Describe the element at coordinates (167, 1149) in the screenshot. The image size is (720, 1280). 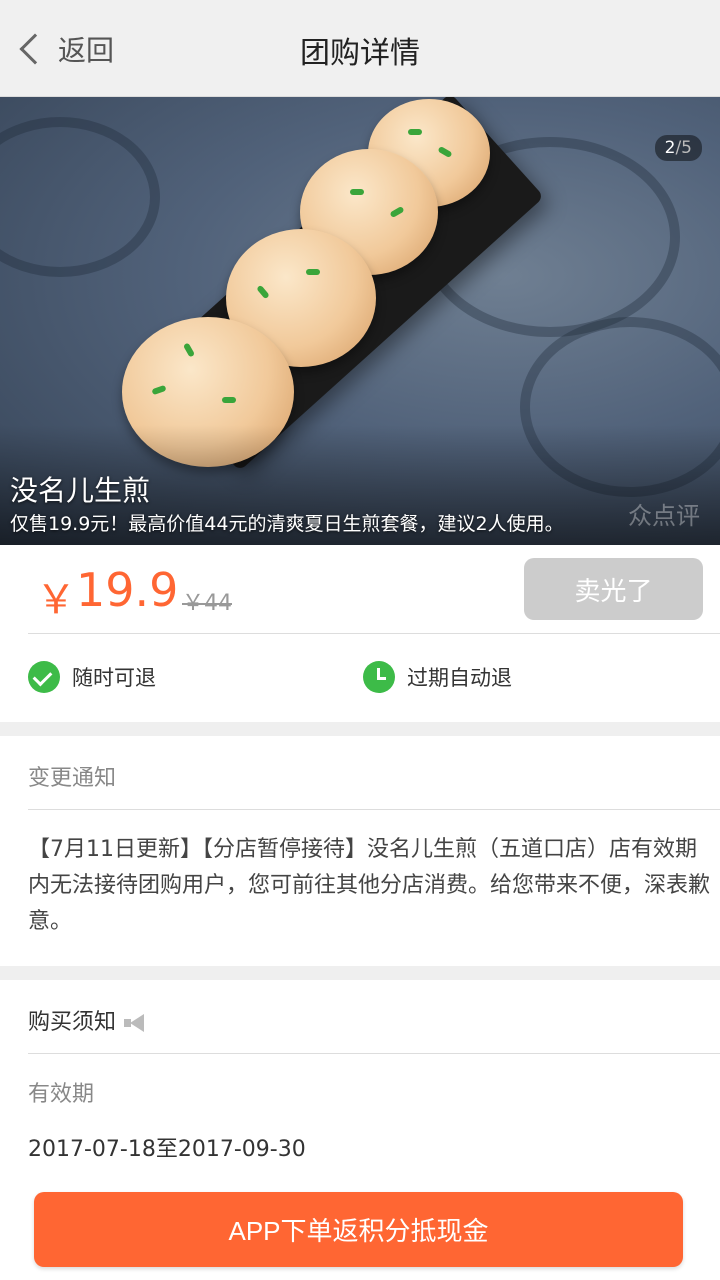
I see `validity-value: 2017-07-18至2017-09-30` at that location.